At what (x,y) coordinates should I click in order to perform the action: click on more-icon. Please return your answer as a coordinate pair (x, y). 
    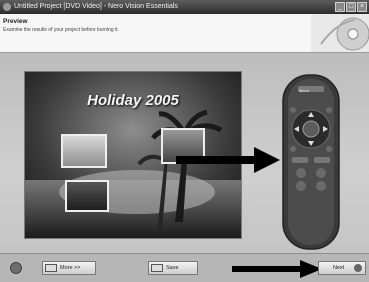
    Looking at the image, I should click on (51, 268).